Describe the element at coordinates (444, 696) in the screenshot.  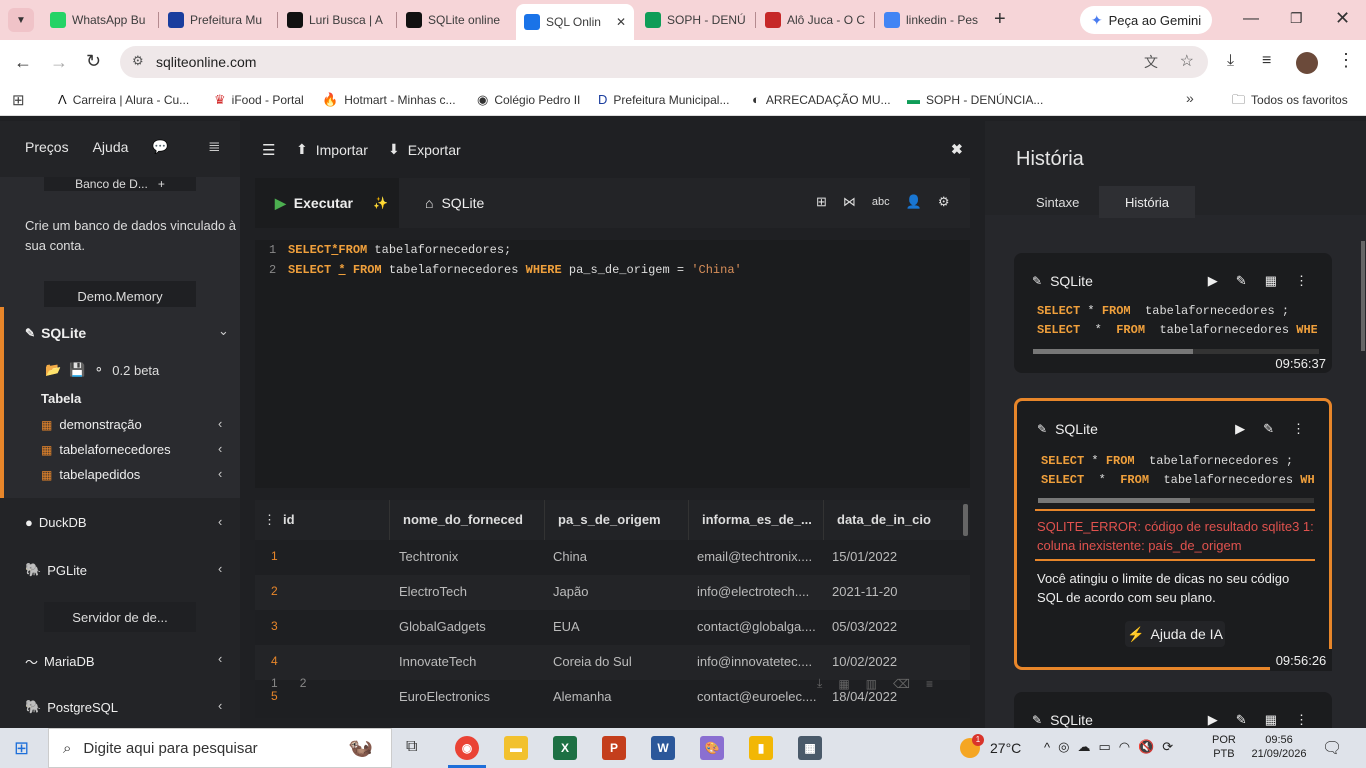
I see `table-cell: EuroElectronics` at that location.